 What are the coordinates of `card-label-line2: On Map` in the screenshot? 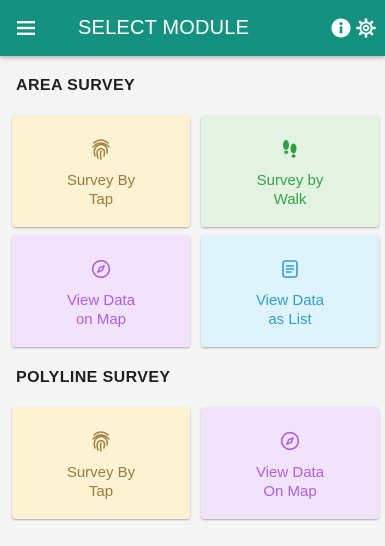 It's located at (290, 491).